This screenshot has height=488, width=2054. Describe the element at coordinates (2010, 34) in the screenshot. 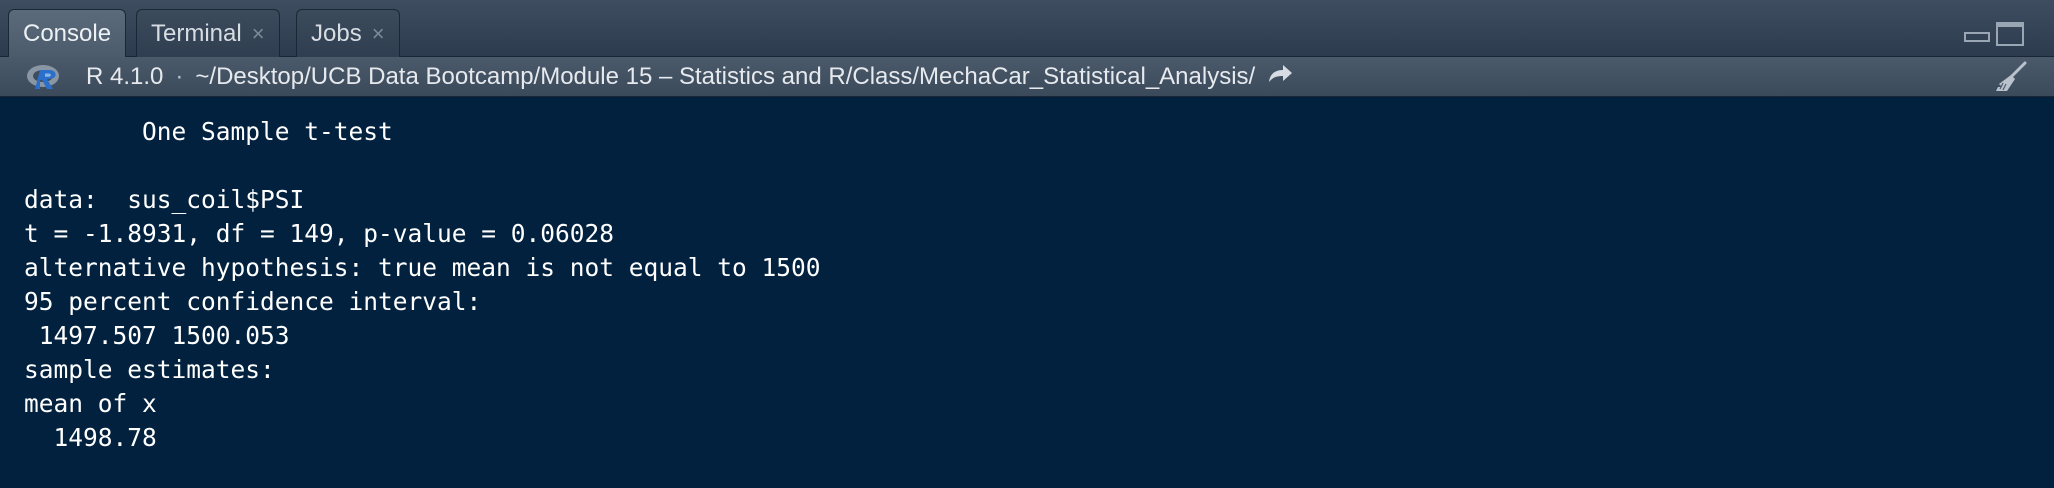

I see `maximize-pane-icon` at that location.